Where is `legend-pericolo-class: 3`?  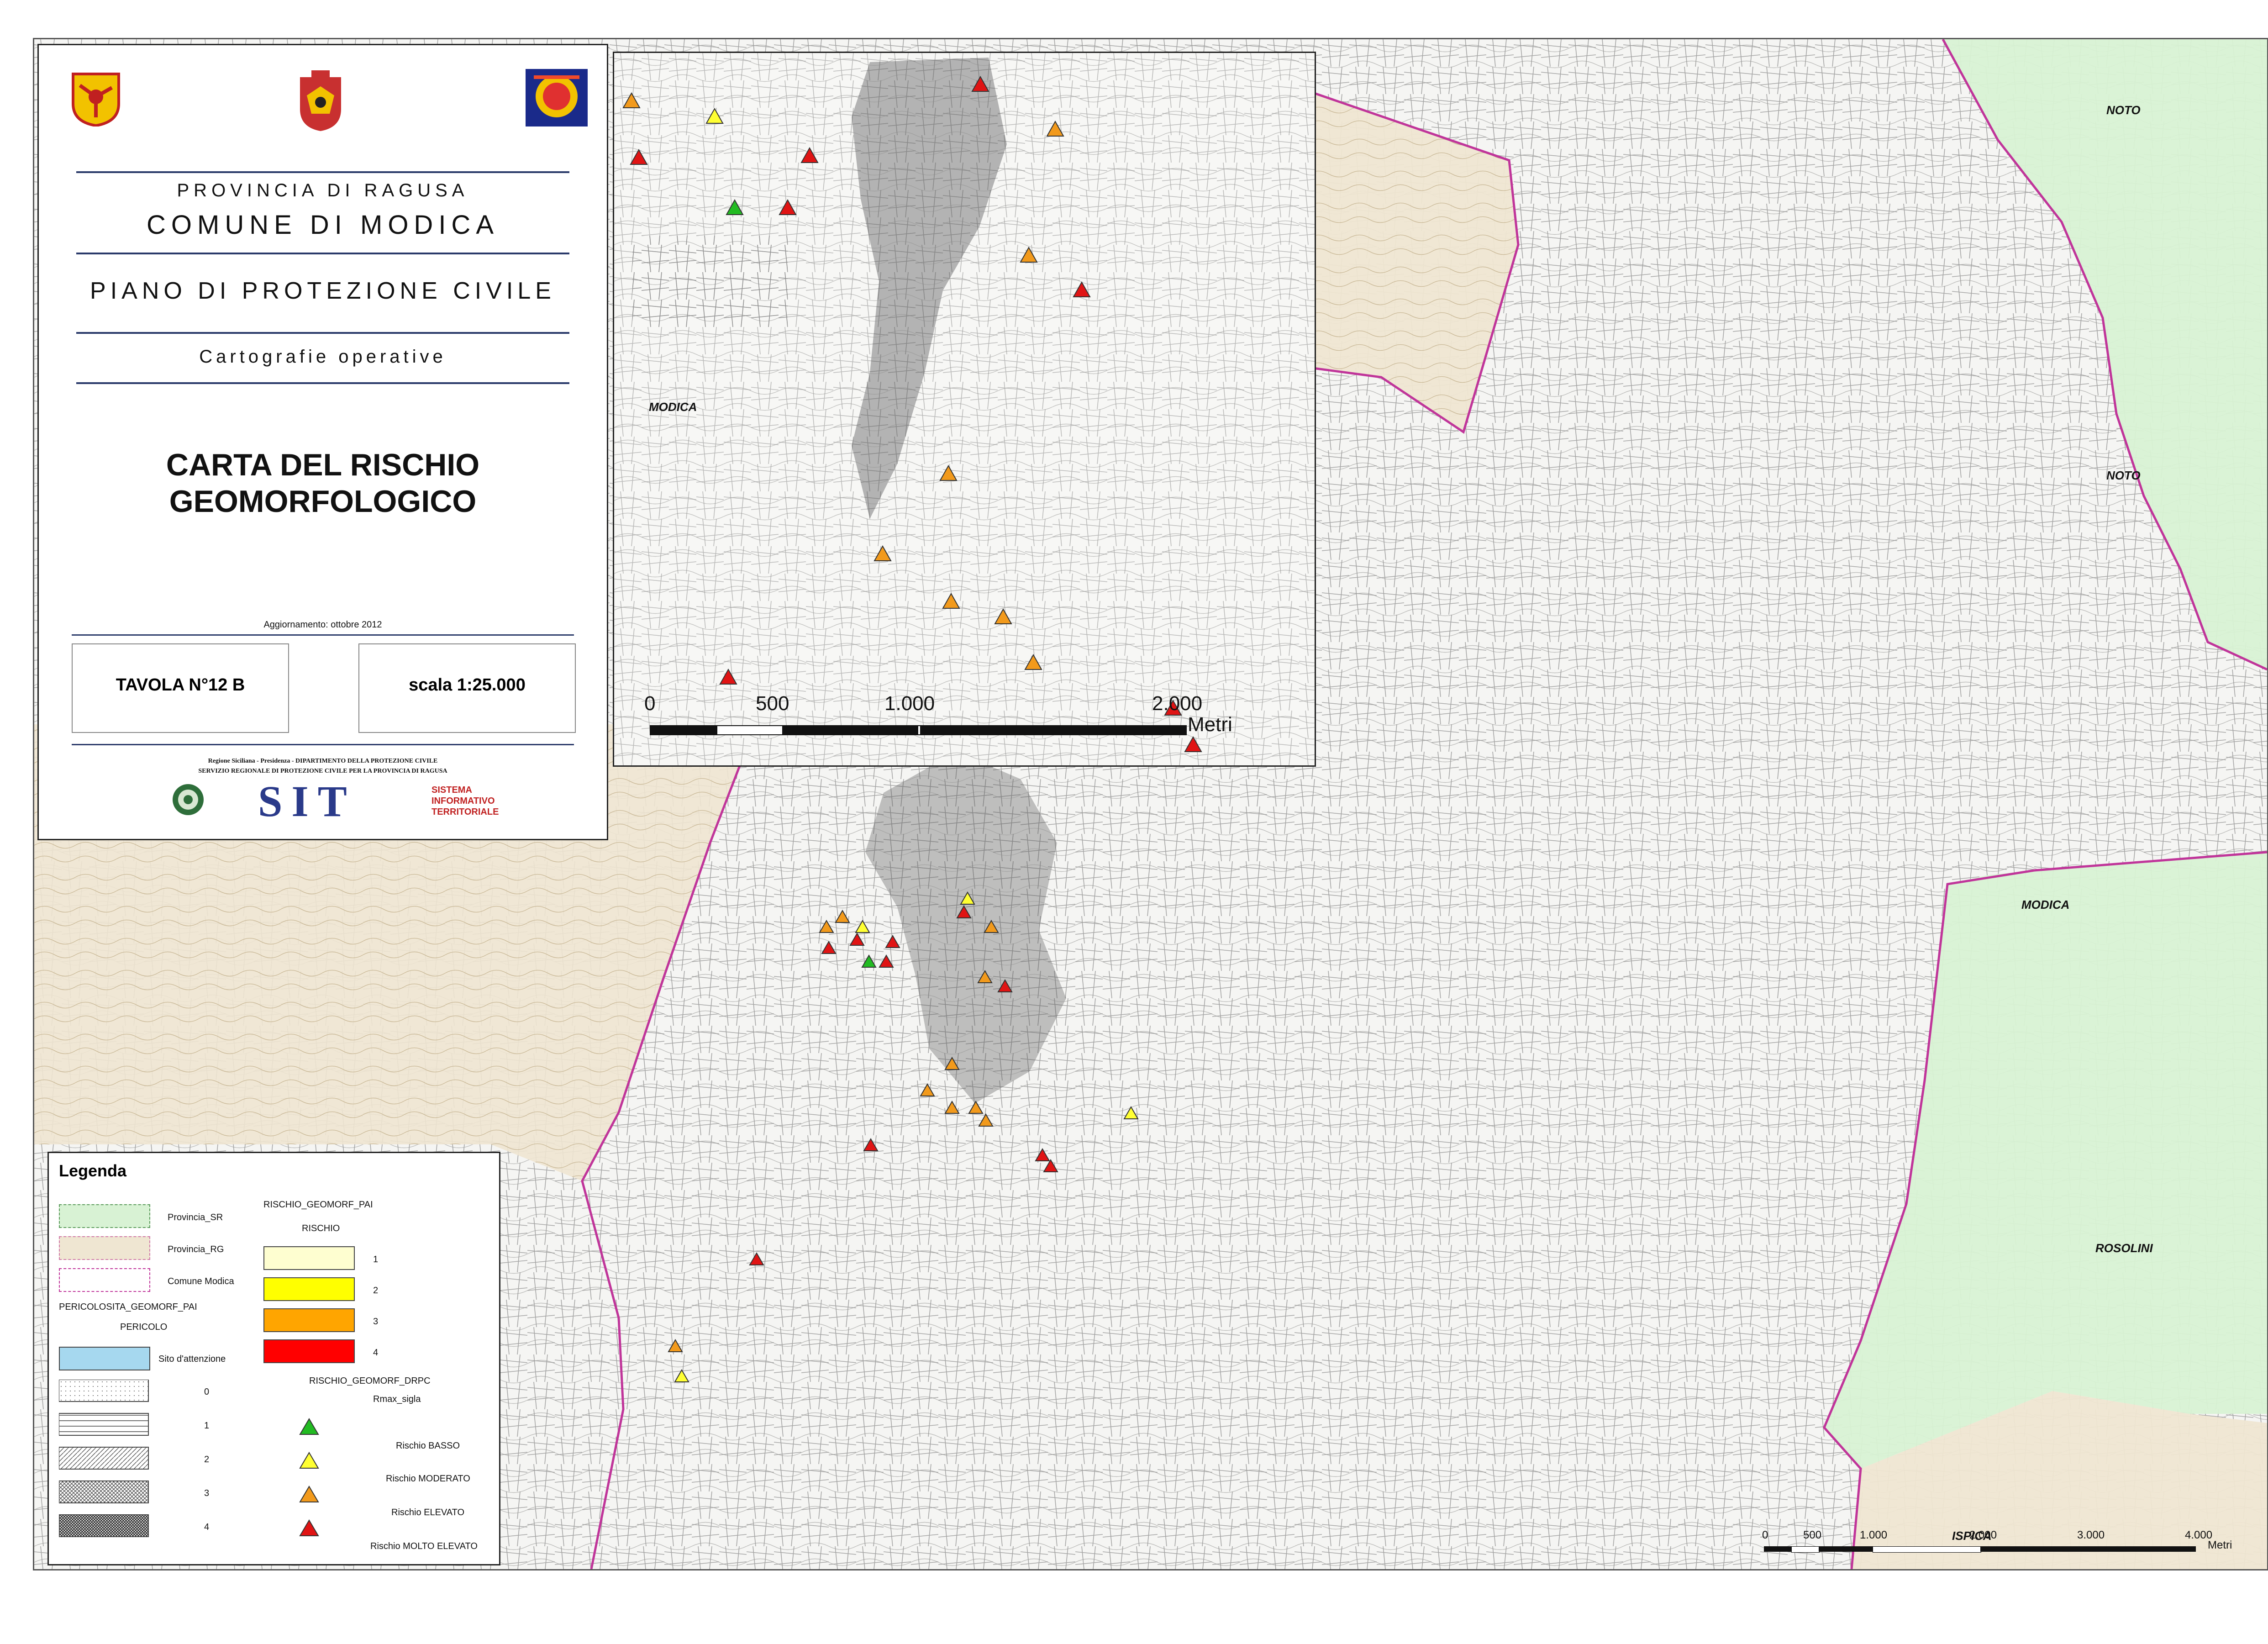
legend-pericolo-class: 3 is located at coordinates (207, 1493).